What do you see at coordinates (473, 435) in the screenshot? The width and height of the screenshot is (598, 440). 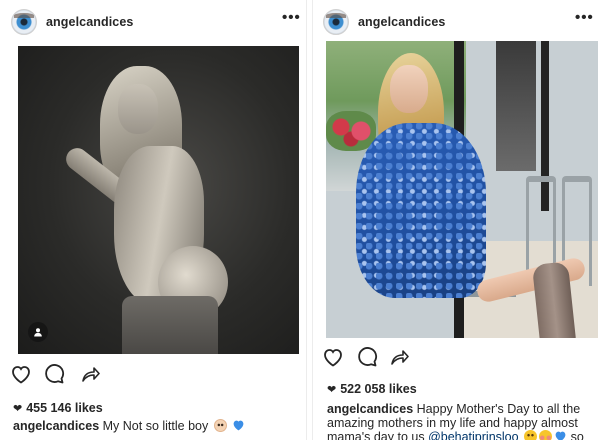 I see `caption-mention-link: @behatiprinsloo` at bounding box center [473, 435].